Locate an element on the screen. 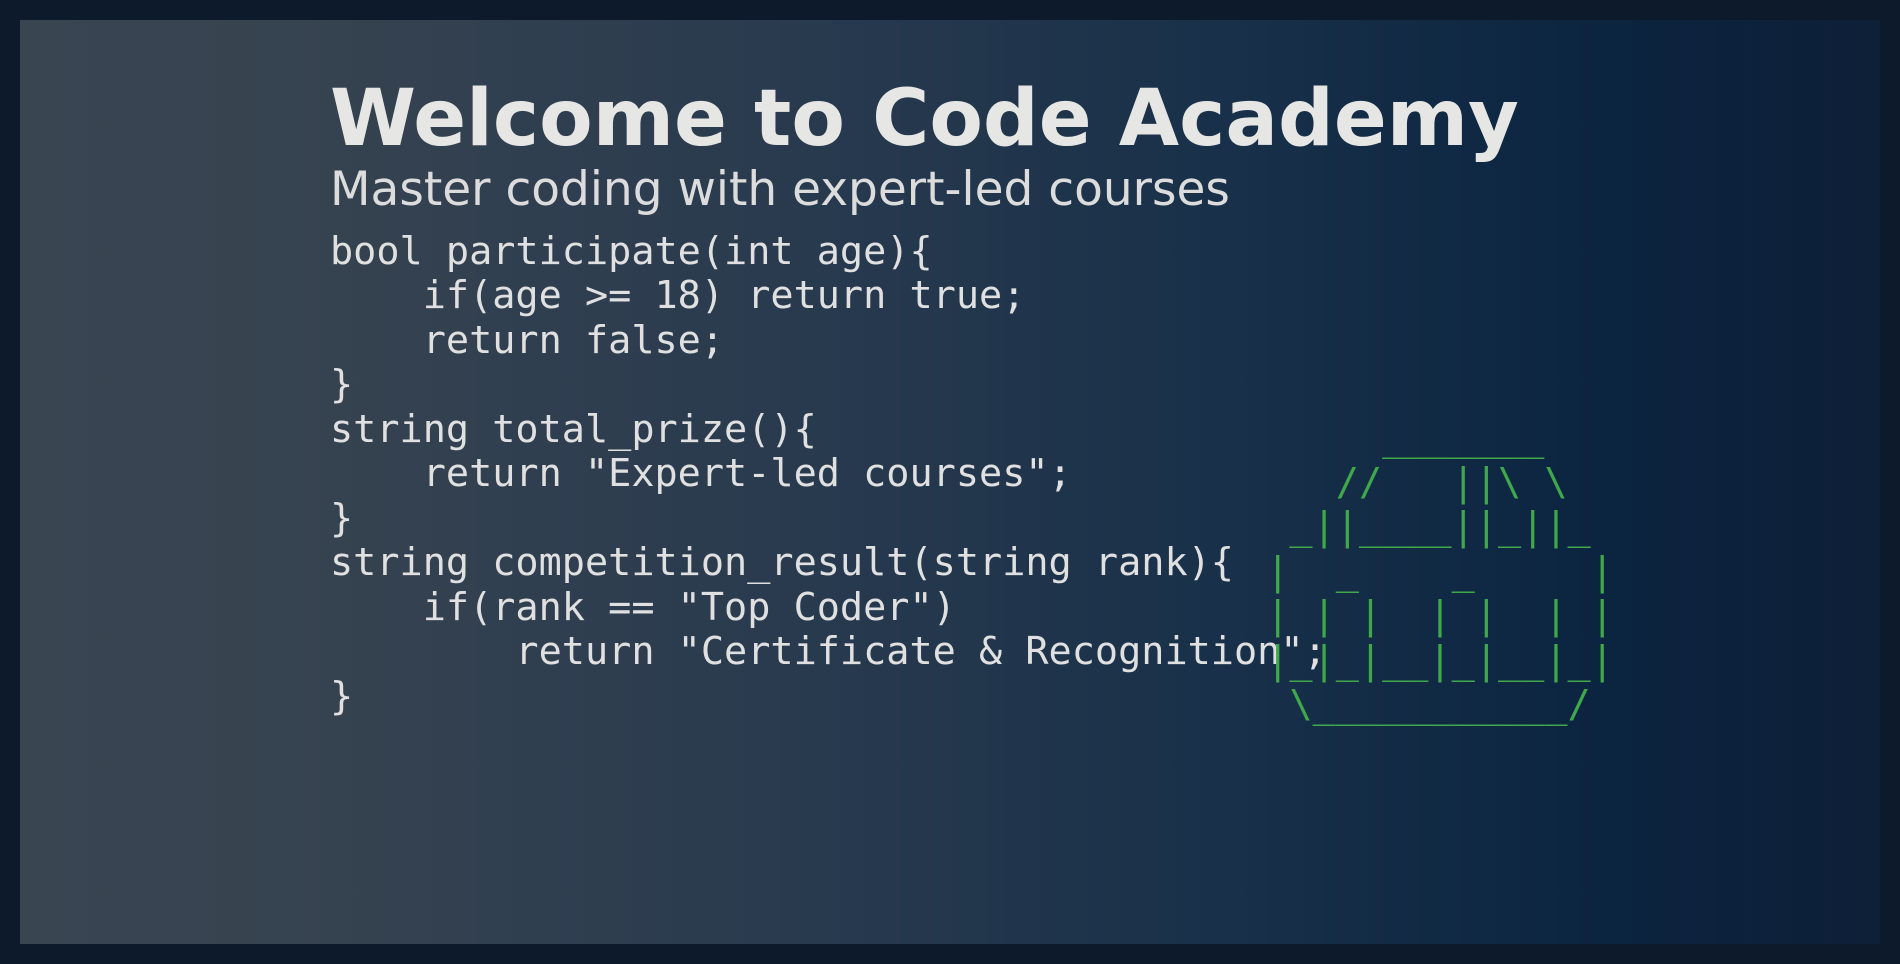  ascii-art-line: |_|_|__|_|__|_| is located at coordinates (1428, 660).